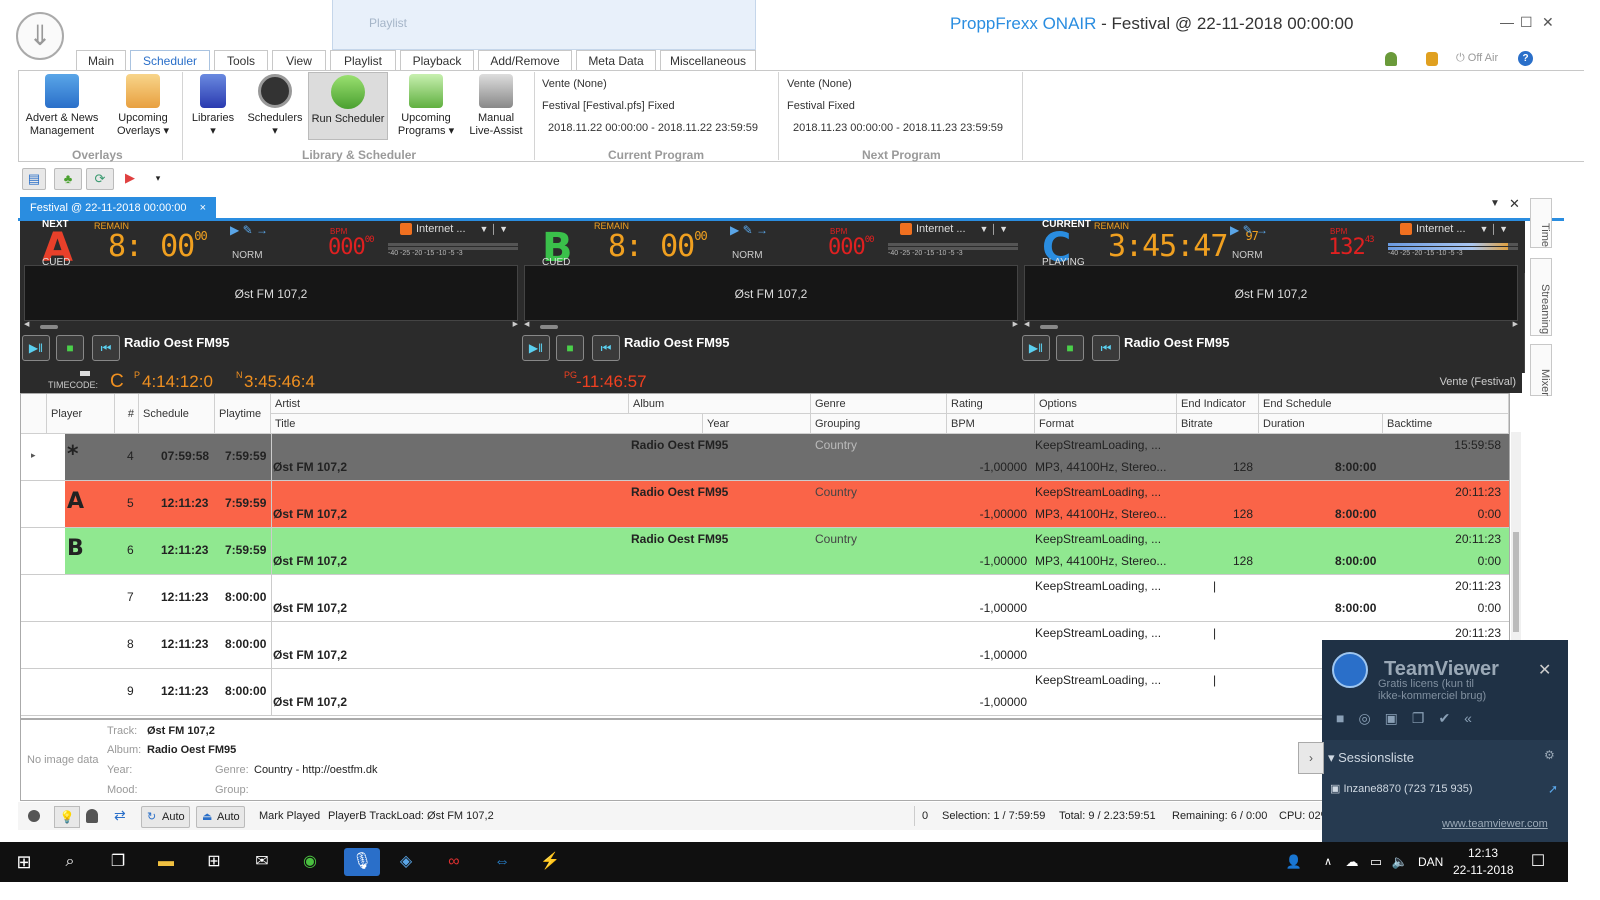 The width and height of the screenshot is (1600, 900). Describe the element at coordinates (130, 179) in the screenshot. I see `media-icon: ▶` at that location.